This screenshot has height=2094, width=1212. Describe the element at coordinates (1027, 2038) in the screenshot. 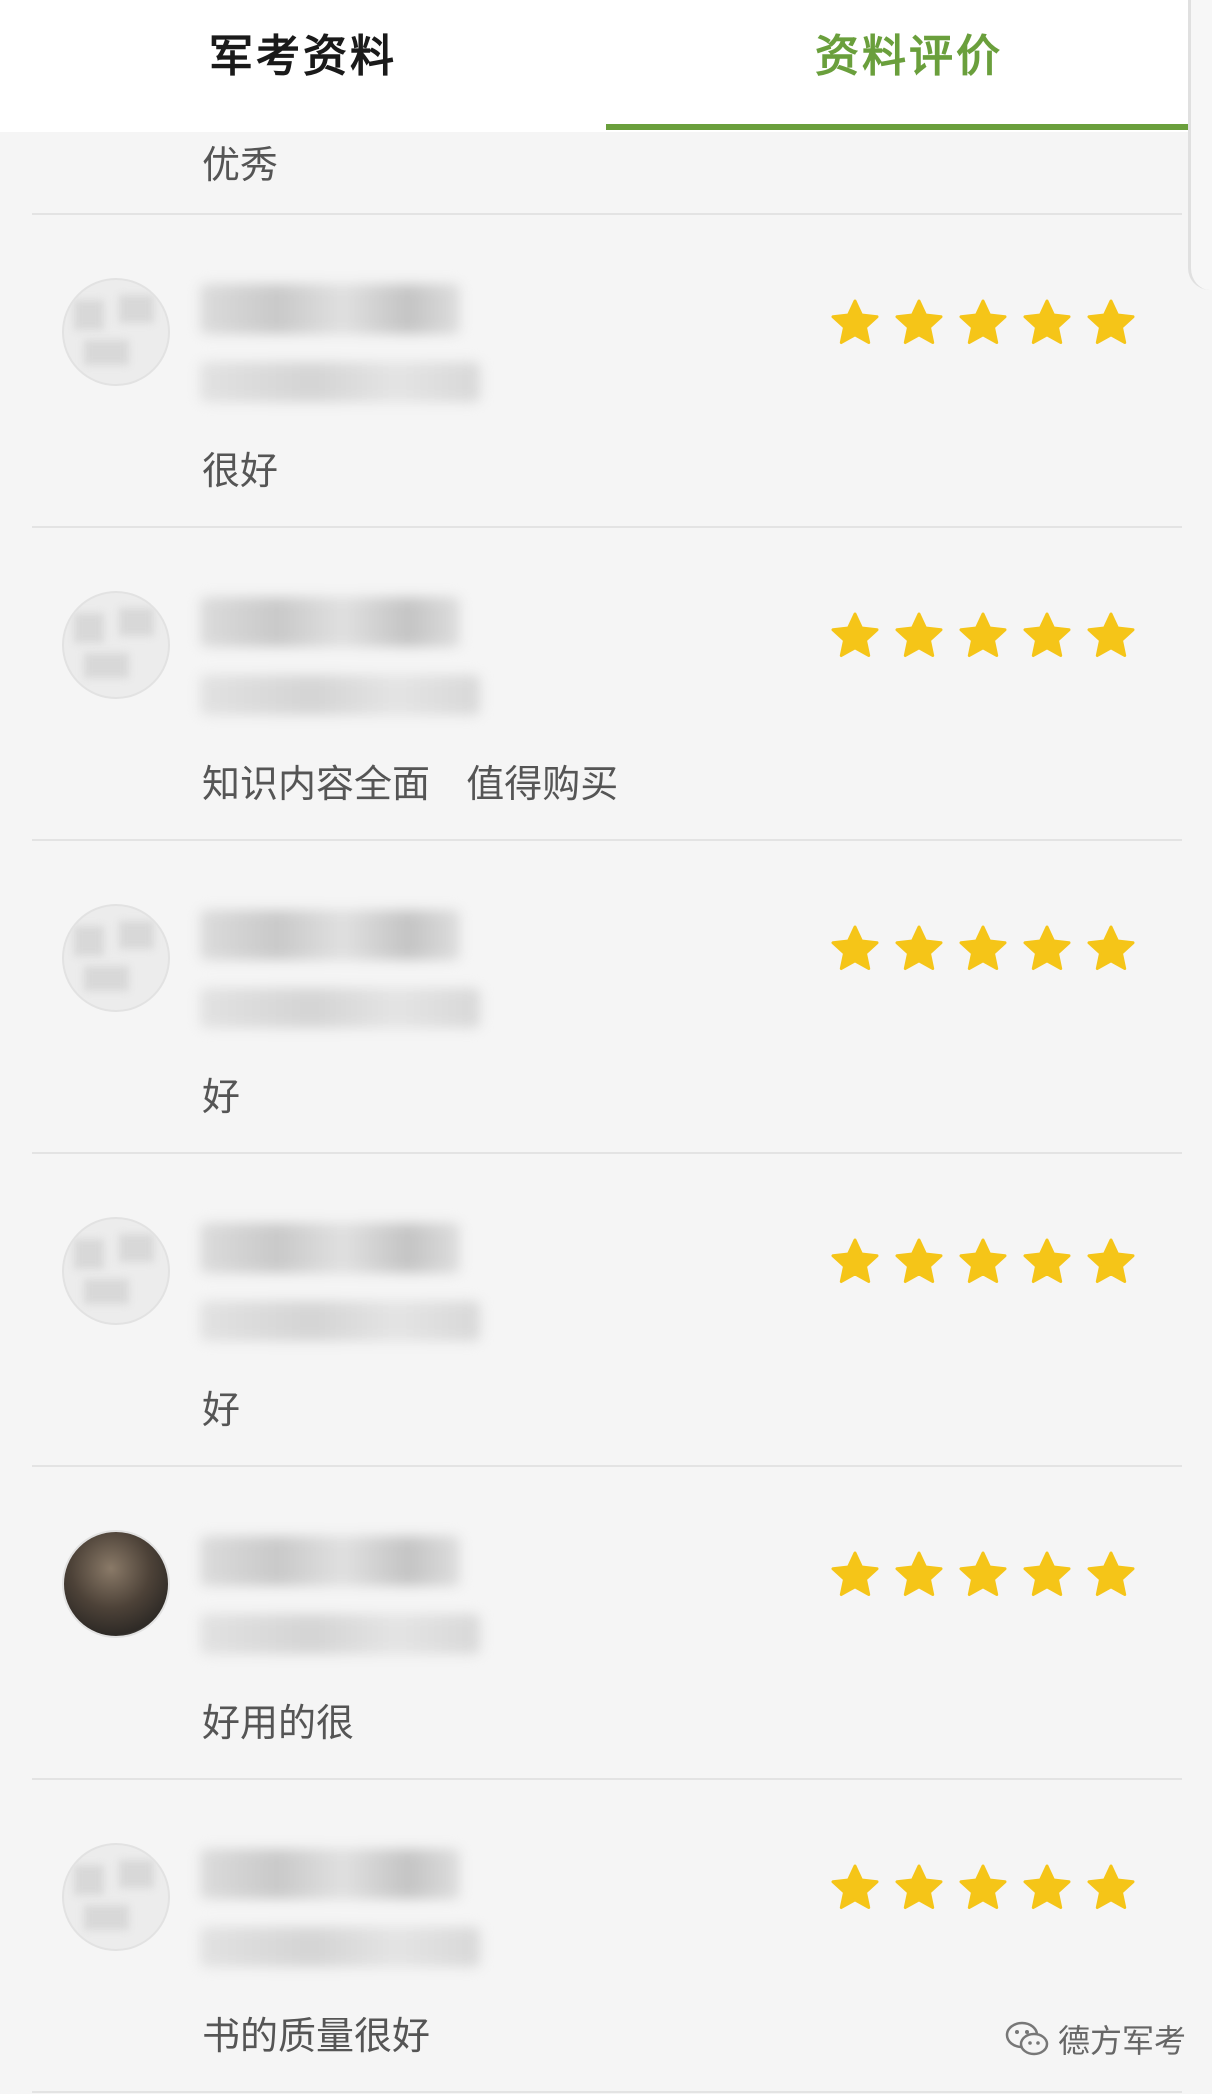

I see `wechat-icon` at that location.